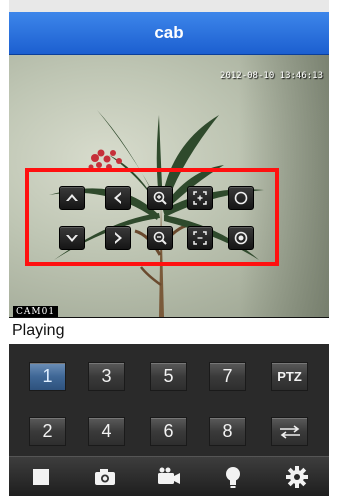 The image size is (337, 496). Describe the element at coordinates (271, 76) in the screenshot. I see `video-timestamp: 2012-08-10 13:46:13` at that location.